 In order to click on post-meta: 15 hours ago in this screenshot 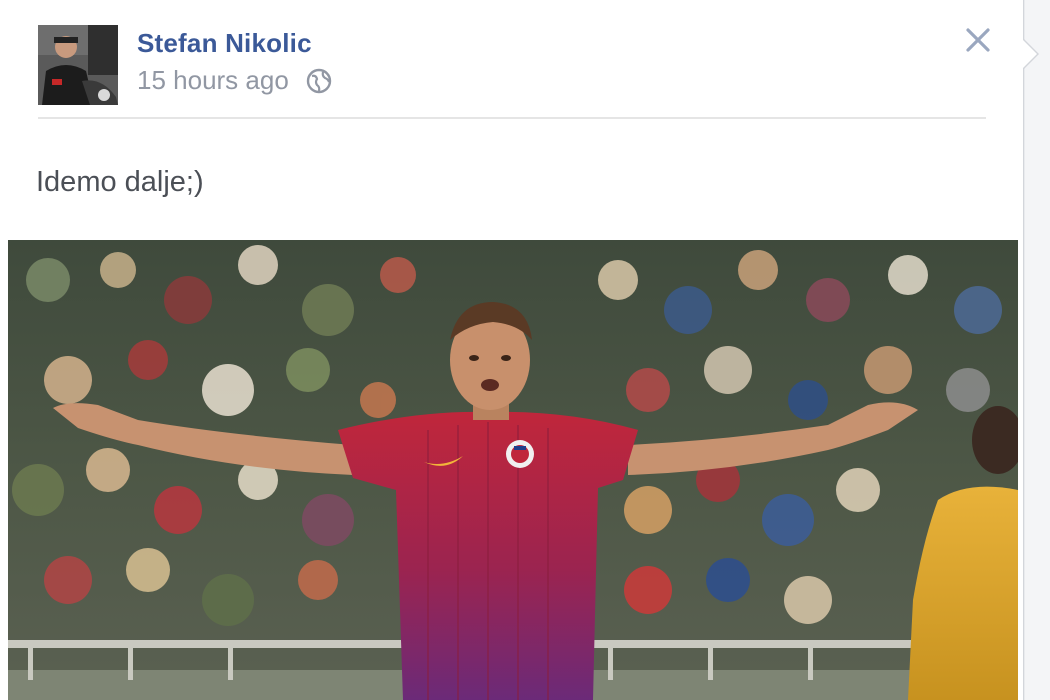, I will do `click(235, 80)`.